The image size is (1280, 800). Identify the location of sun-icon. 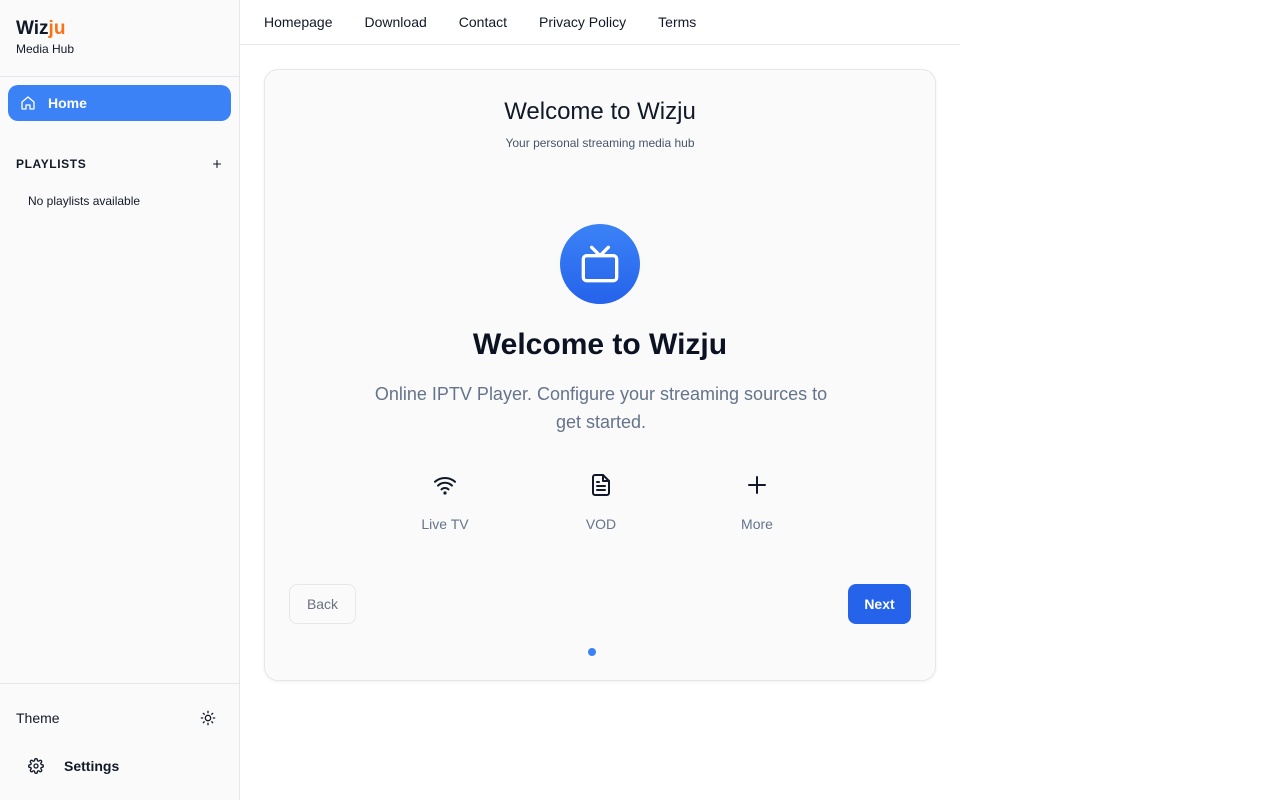
(208, 718).